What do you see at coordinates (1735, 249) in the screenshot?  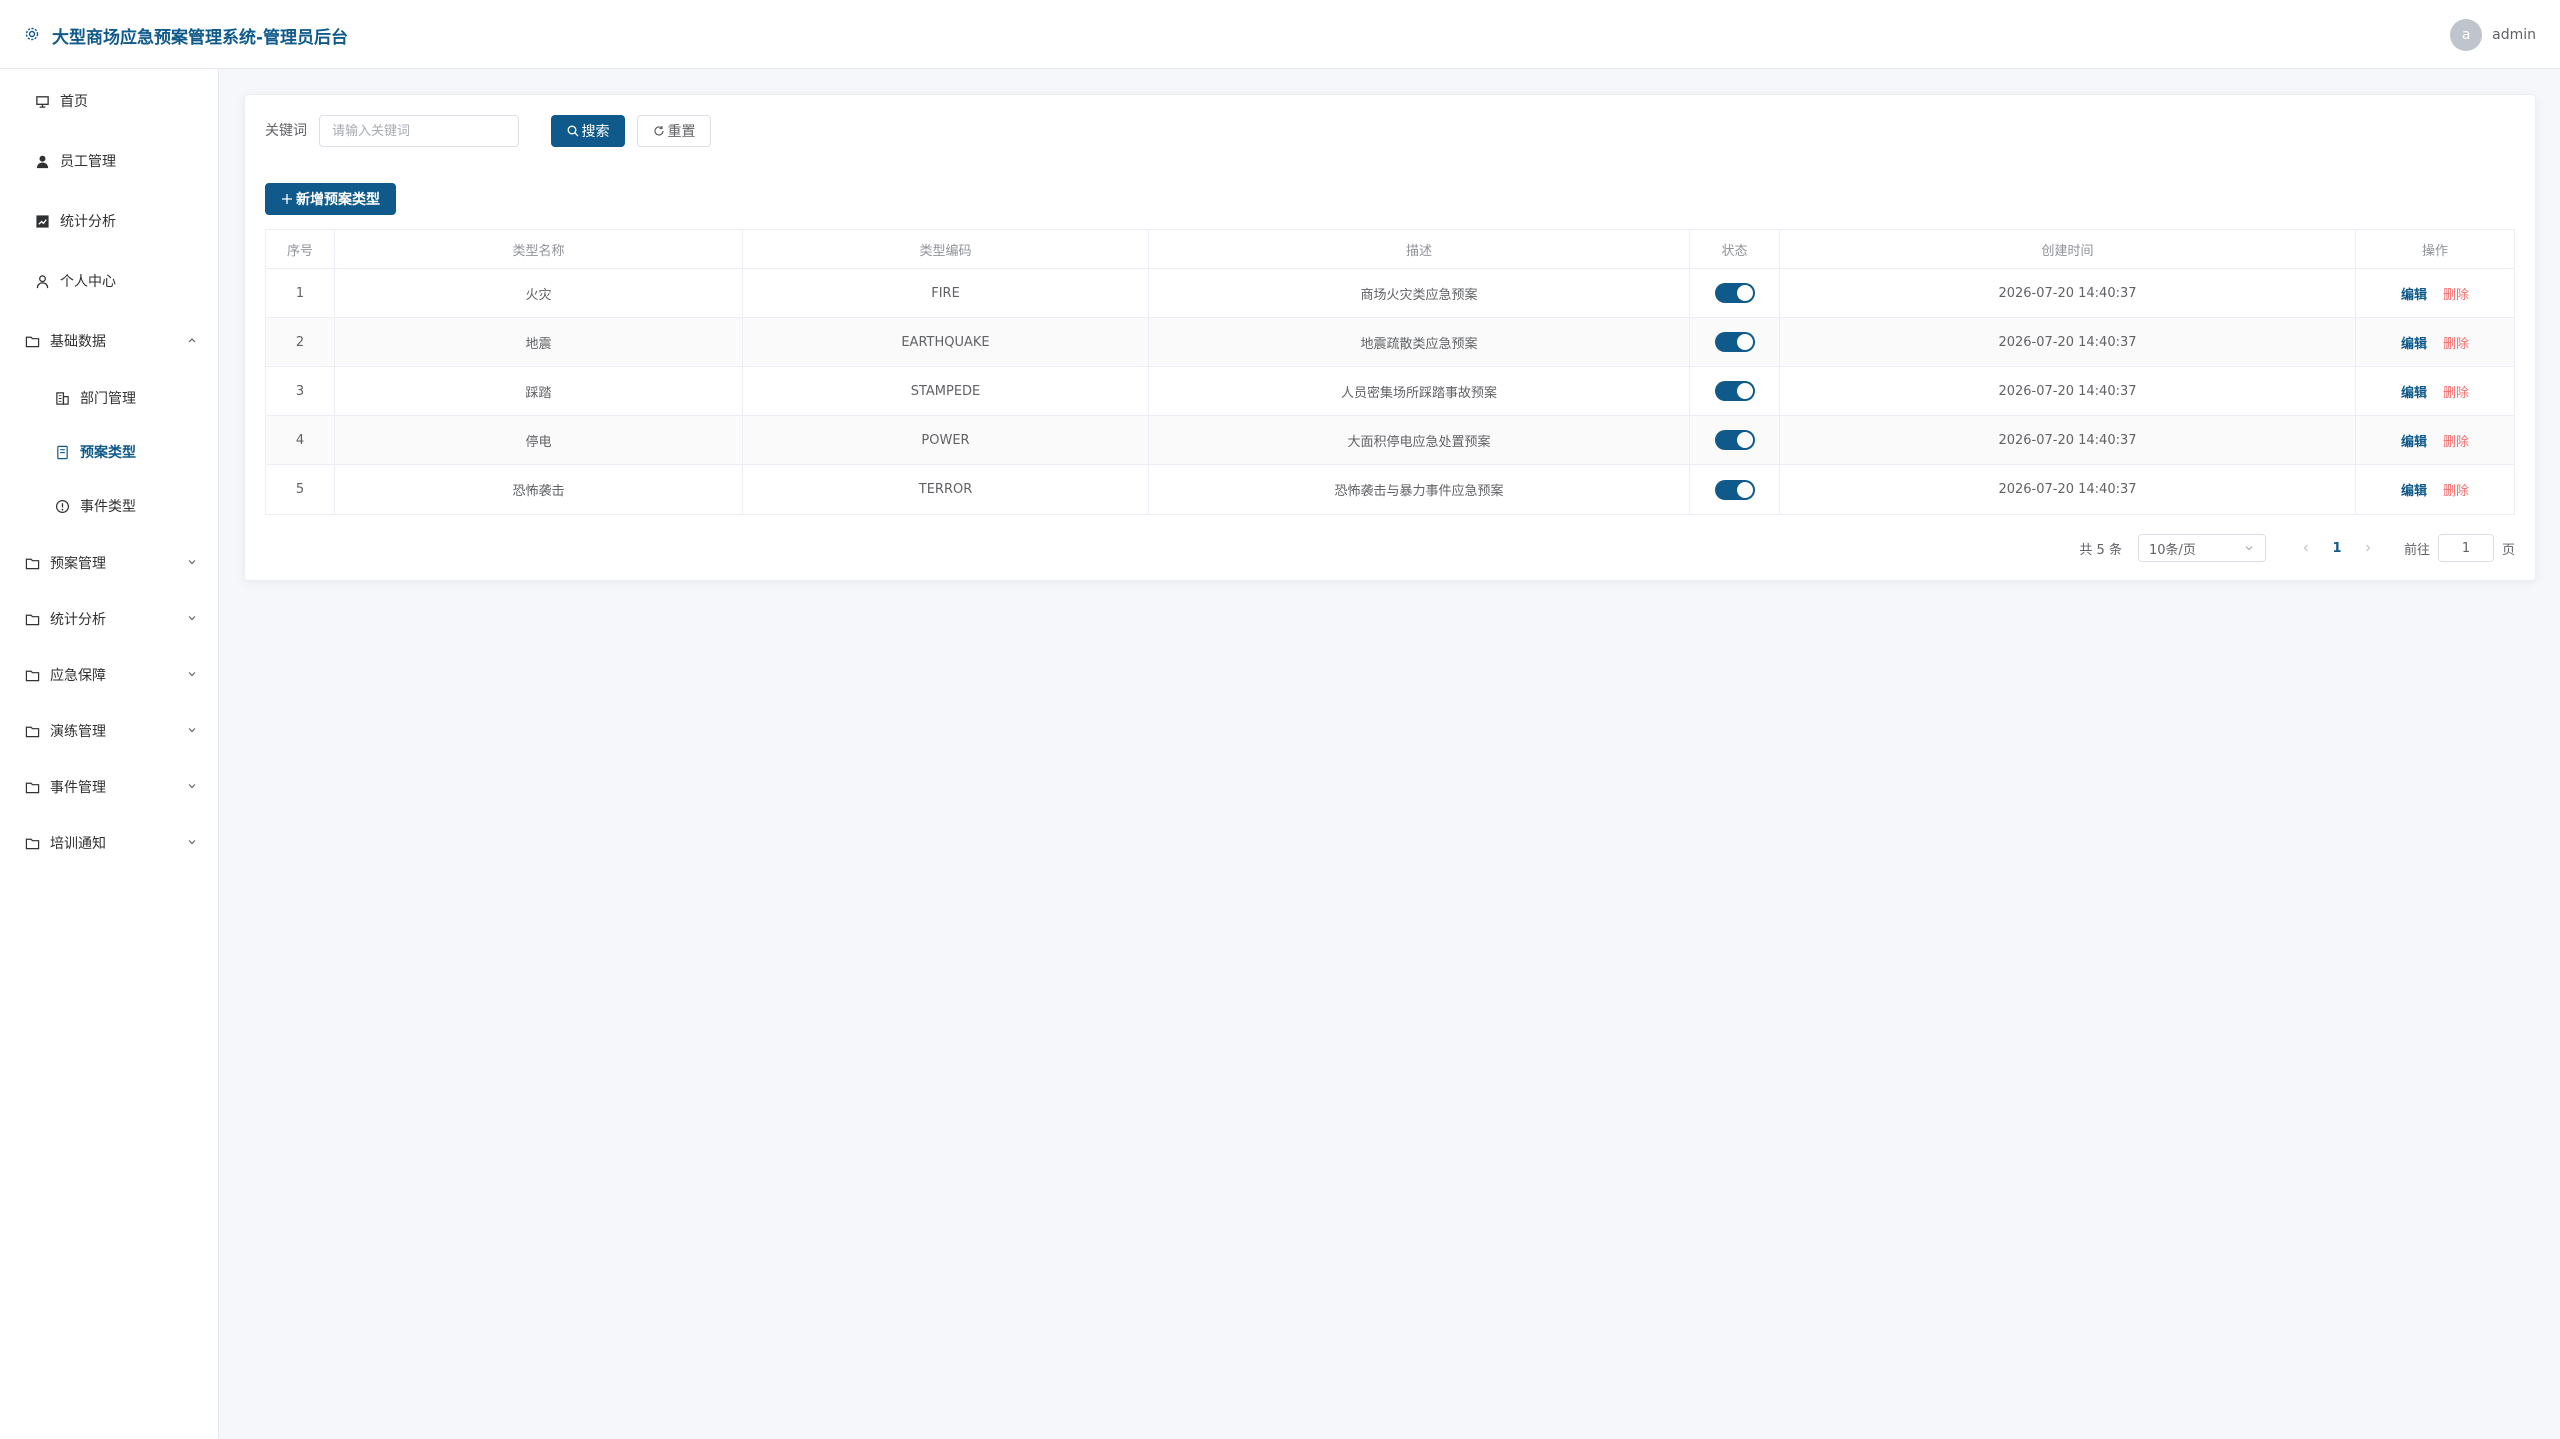 I see `column-header: 状态` at bounding box center [1735, 249].